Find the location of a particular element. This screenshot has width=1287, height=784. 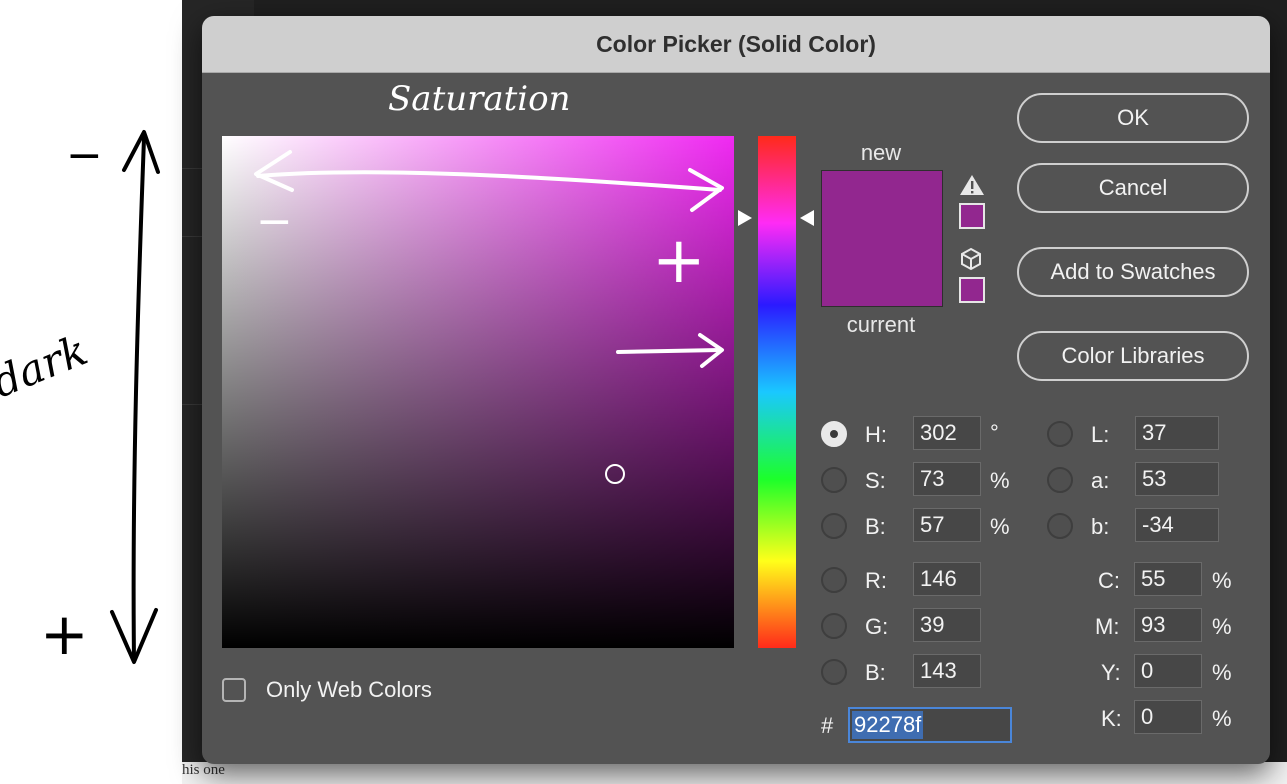

g-input: 39 is located at coordinates (947, 625).